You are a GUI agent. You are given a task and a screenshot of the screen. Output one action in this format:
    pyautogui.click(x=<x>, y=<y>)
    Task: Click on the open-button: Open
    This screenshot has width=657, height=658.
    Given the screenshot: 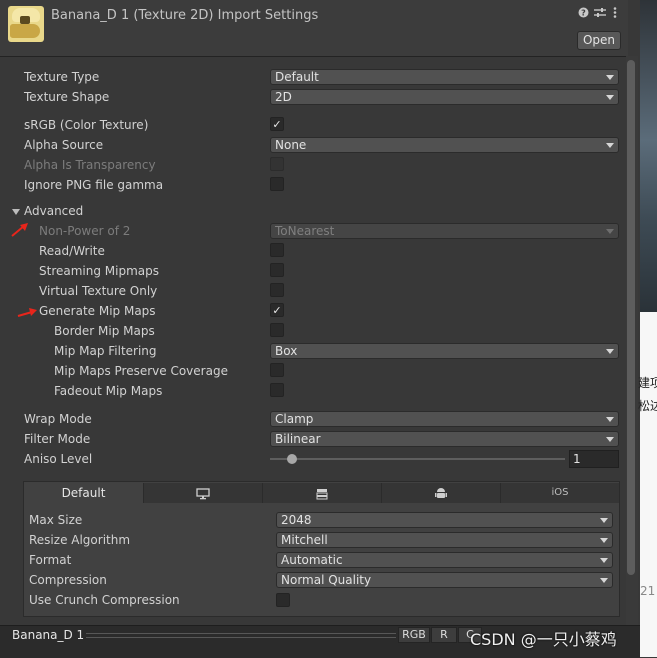 What is the action you would take?
    pyautogui.click(x=599, y=40)
    